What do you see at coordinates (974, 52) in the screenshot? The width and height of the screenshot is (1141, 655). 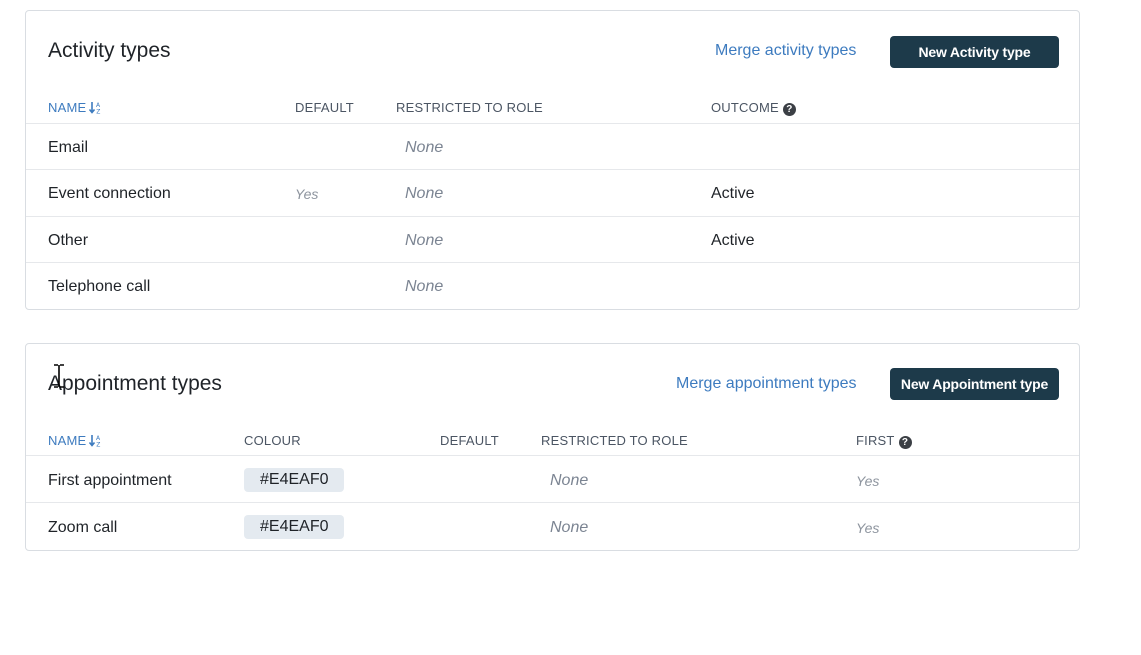 I see `new-activity-type-button: New Activity type` at bounding box center [974, 52].